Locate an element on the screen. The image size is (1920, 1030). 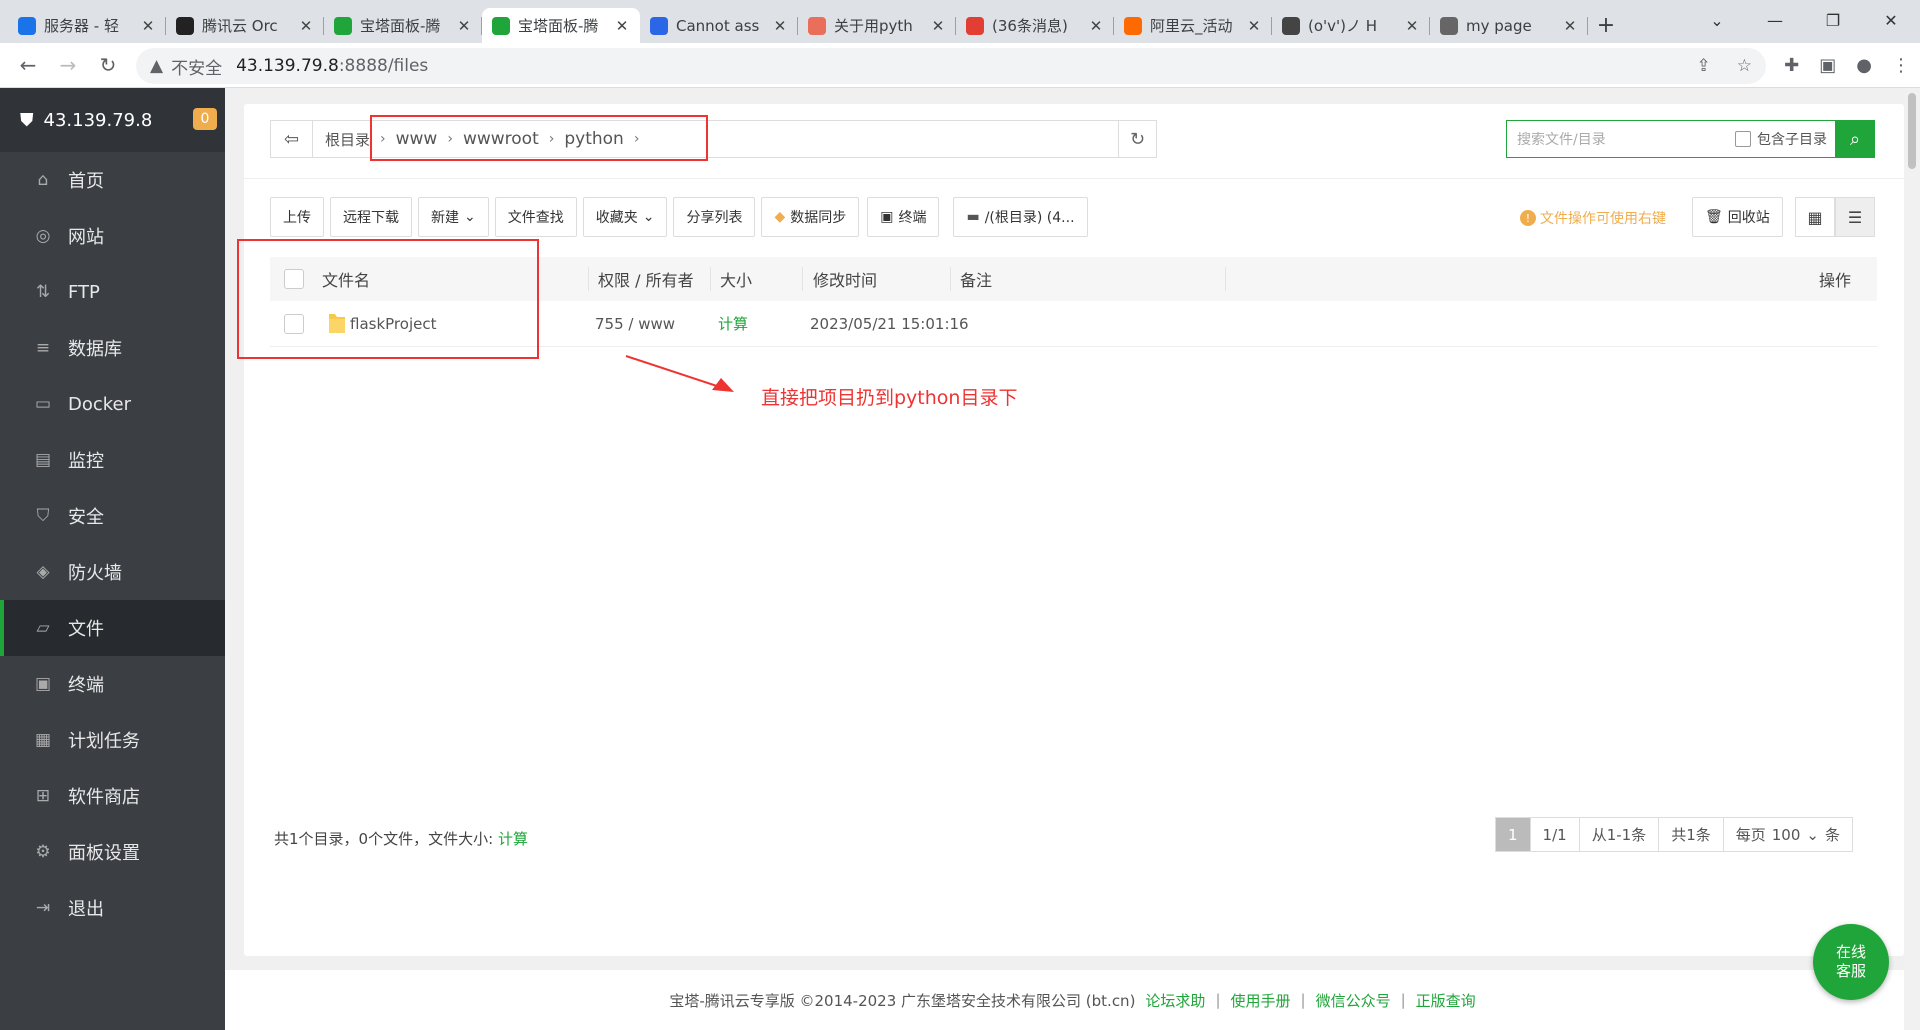
menu-icon: ⋮ is located at coordinates (1901, 65).